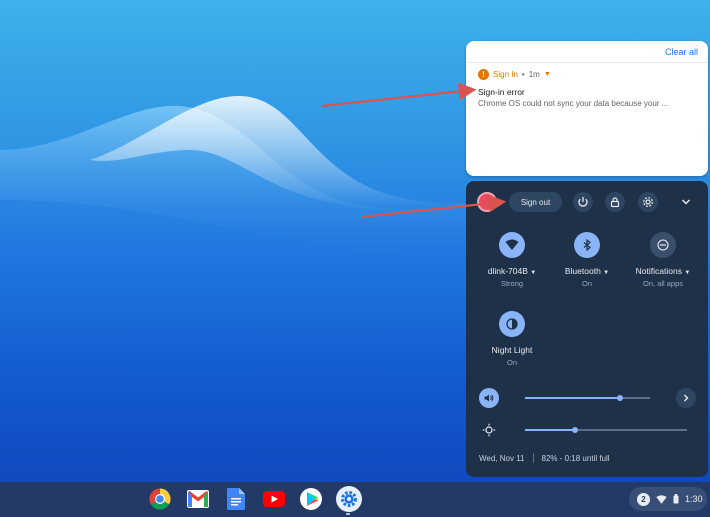 This screenshot has height=517, width=710. What do you see at coordinates (512, 324) in the screenshot?
I see `night-light-icon` at bounding box center [512, 324].